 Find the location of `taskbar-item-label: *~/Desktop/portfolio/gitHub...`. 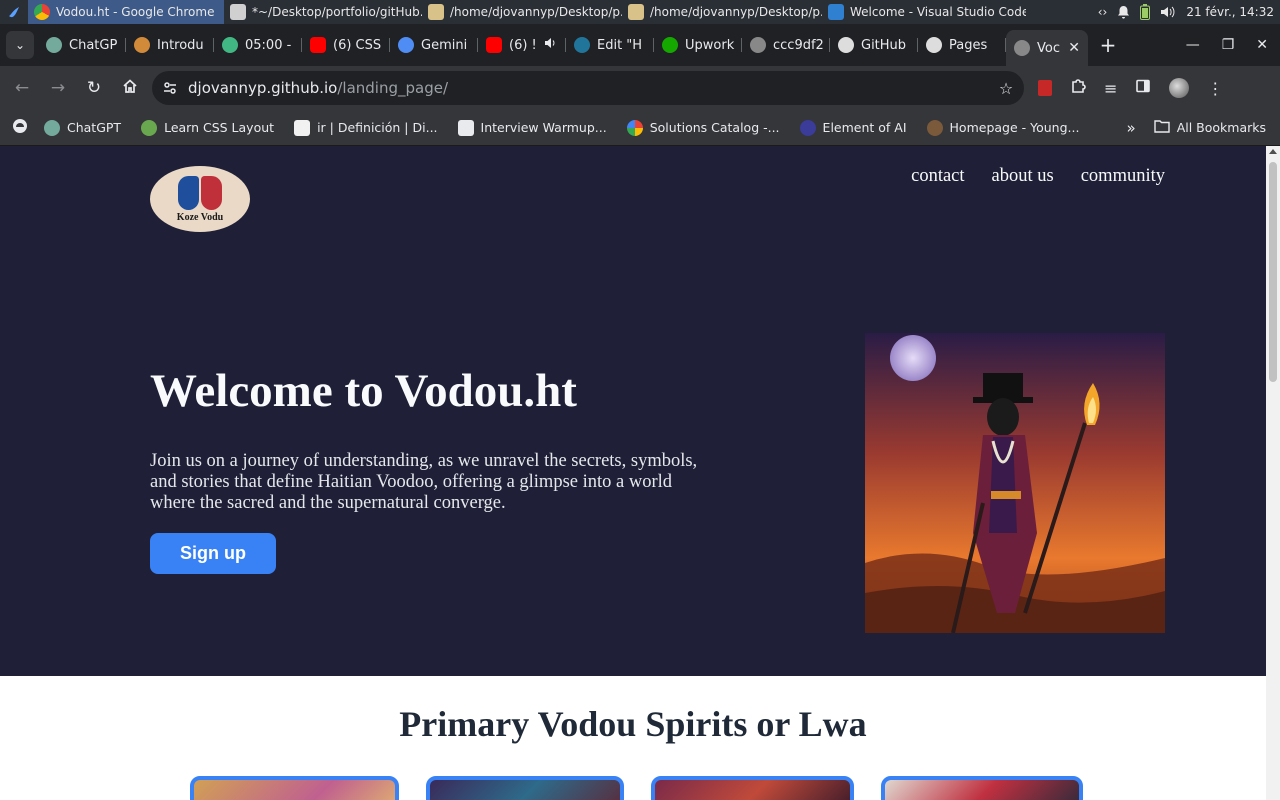

taskbar-item-label: *~/Desktop/portfolio/gitHub... is located at coordinates (337, 12).